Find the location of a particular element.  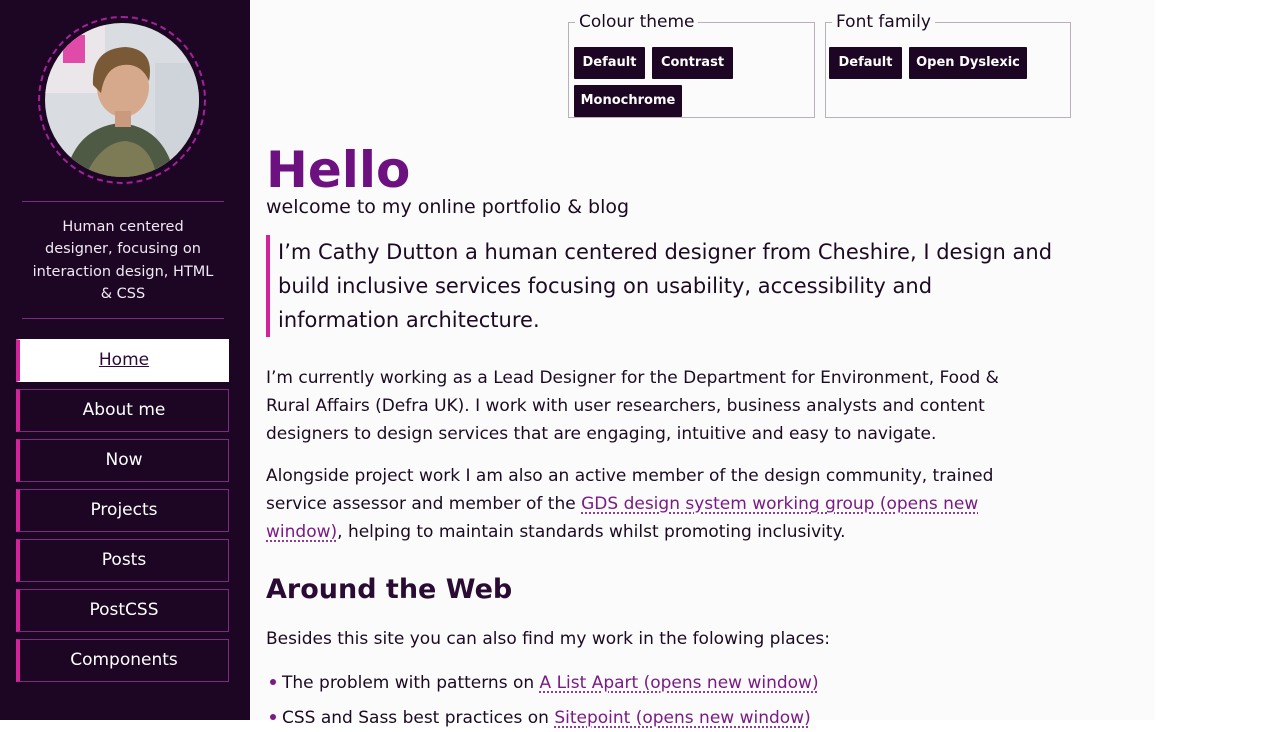

nav-projects: Projects is located at coordinates (122, 510).